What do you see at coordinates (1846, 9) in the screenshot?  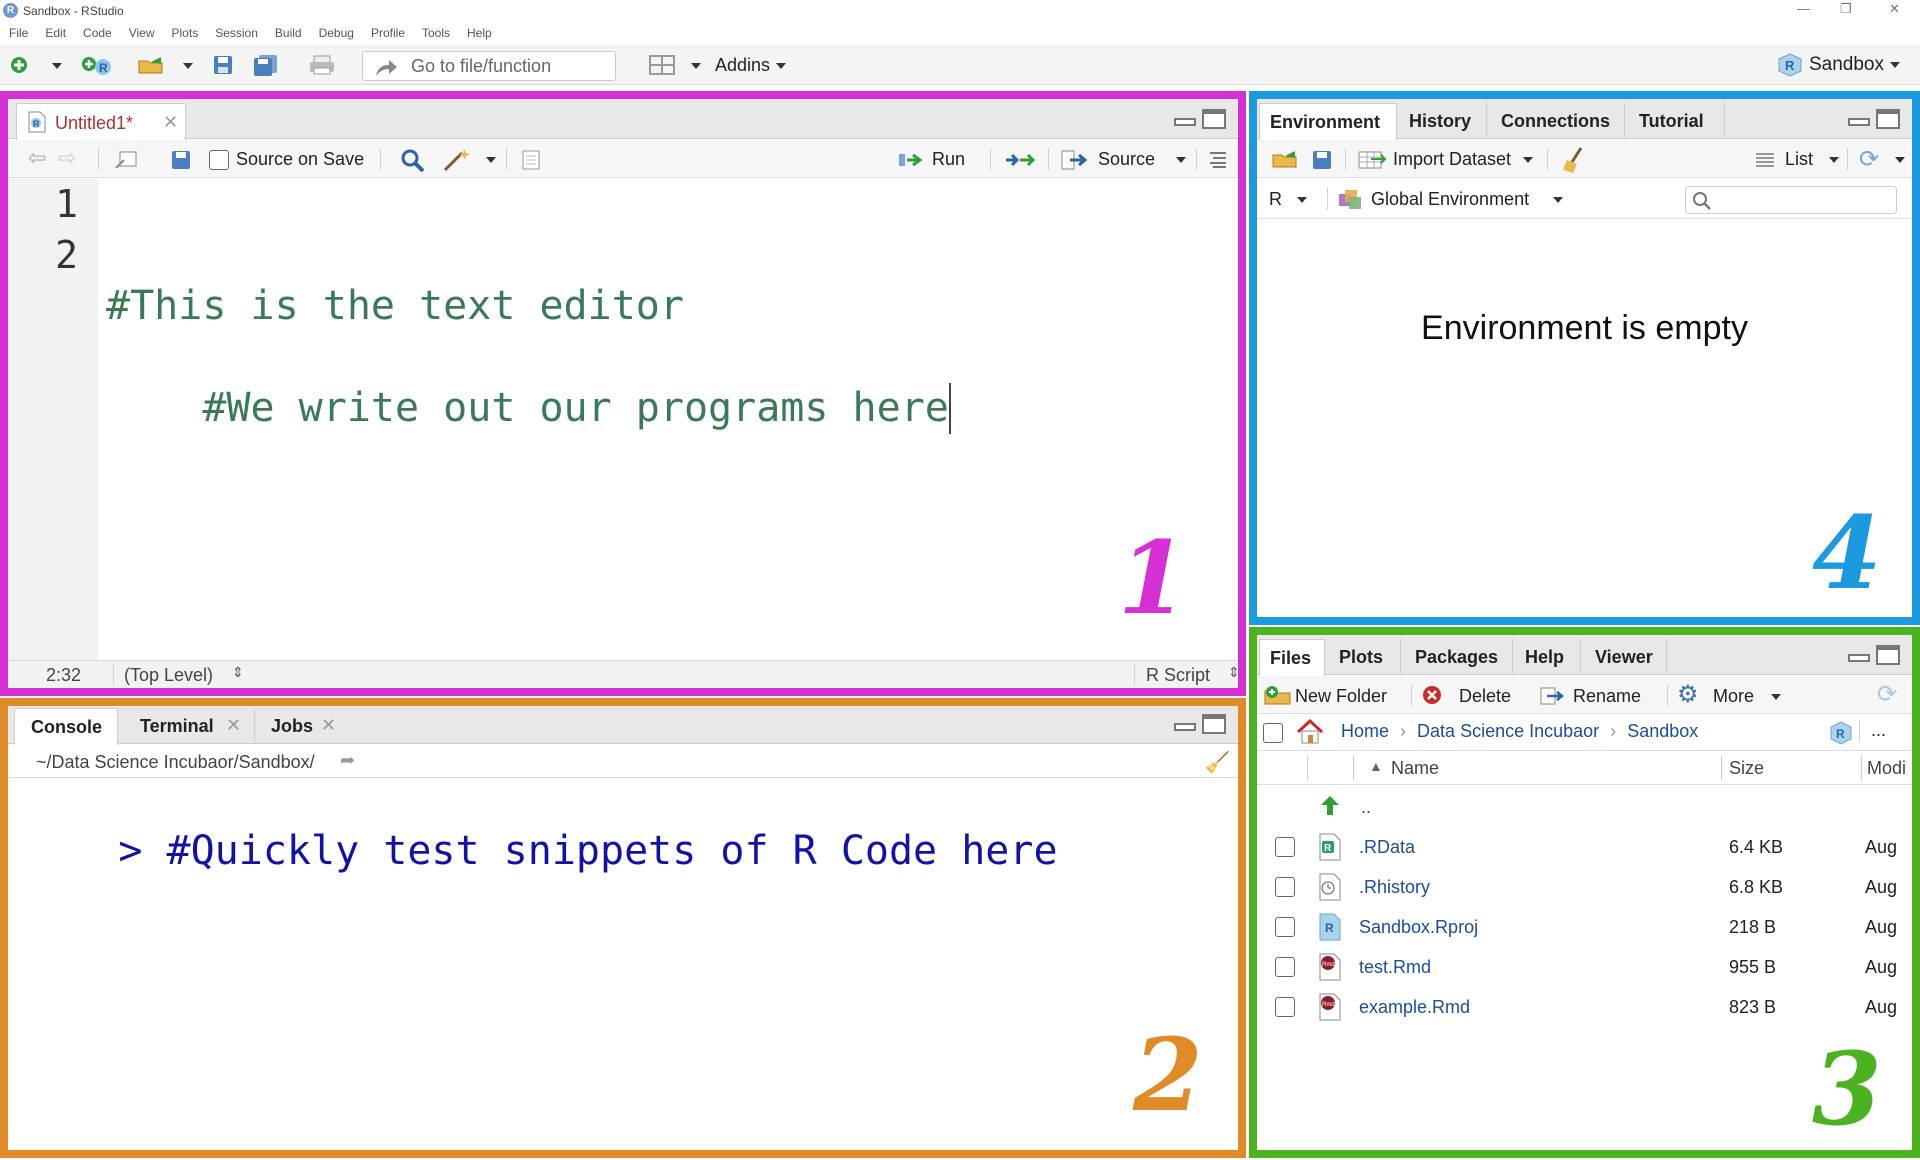 I see `restore-window-icon: ❐` at bounding box center [1846, 9].